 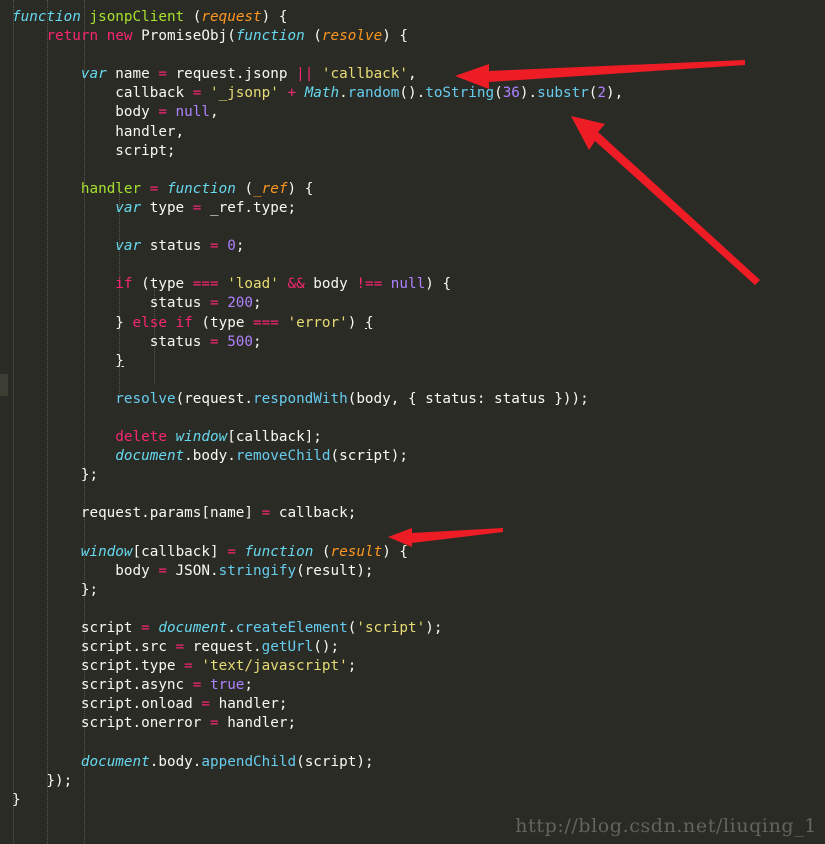 What do you see at coordinates (274, 666) in the screenshot?
I see `code-token: 'text/javascript'` at bounding box center [274, 666].